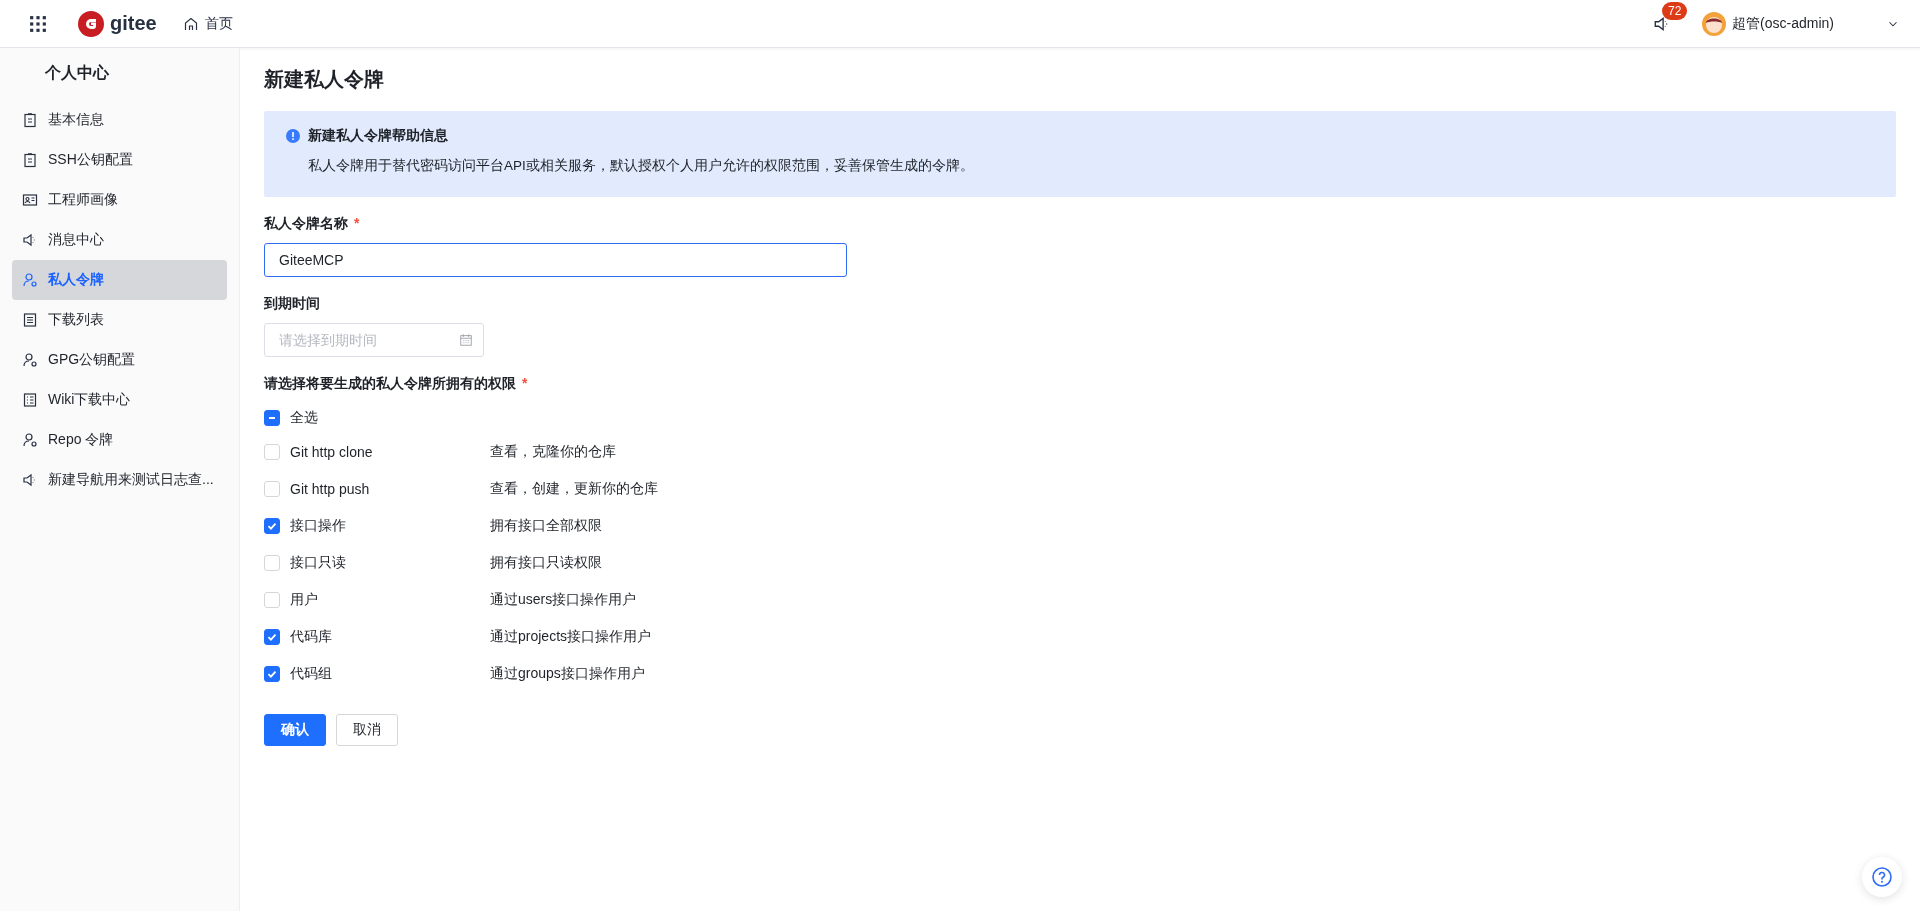 This screenshot has width=1920, height=911. What do you see at coordinates (1675, 10) in the screenshot?
I see `notification-badge: 72` at bounding box center [1675, 10].